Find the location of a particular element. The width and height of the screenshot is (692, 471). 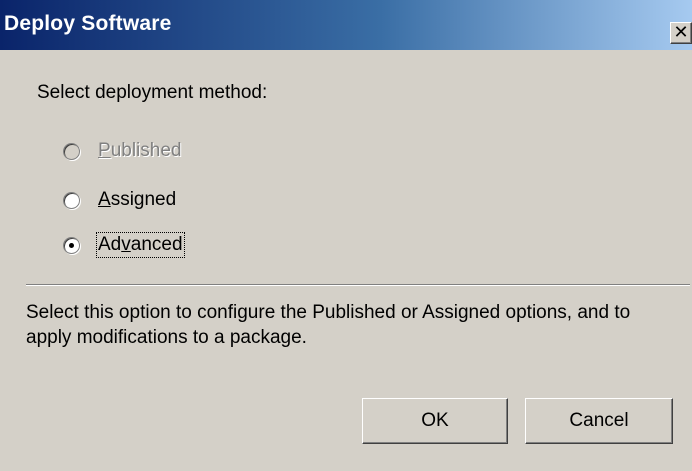

advanced-accelerator: v is located at coordinates (126, 244).